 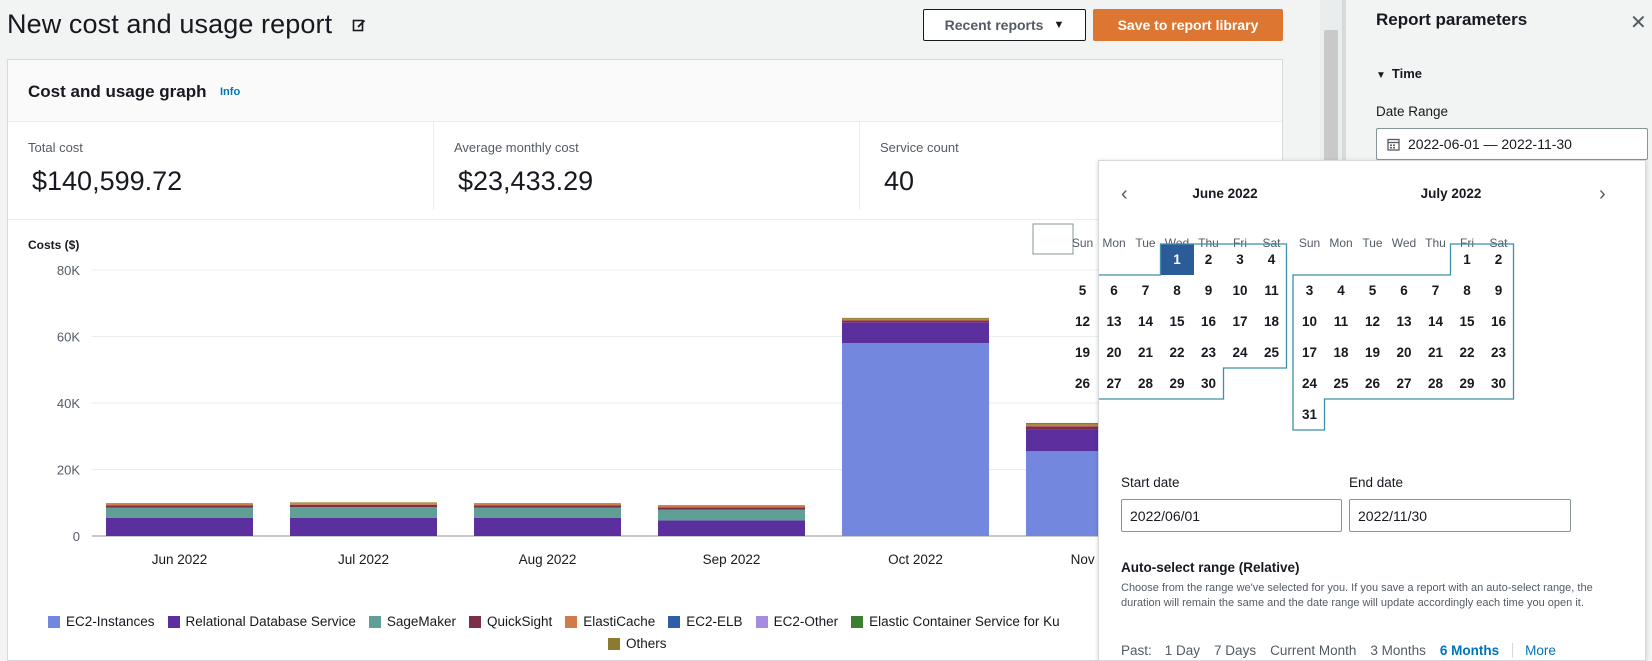 What do you see at coordinates (732, 559) in the screenshot?
I see `x-tick-label: Sep 2022` at bounding box center [732, 559].